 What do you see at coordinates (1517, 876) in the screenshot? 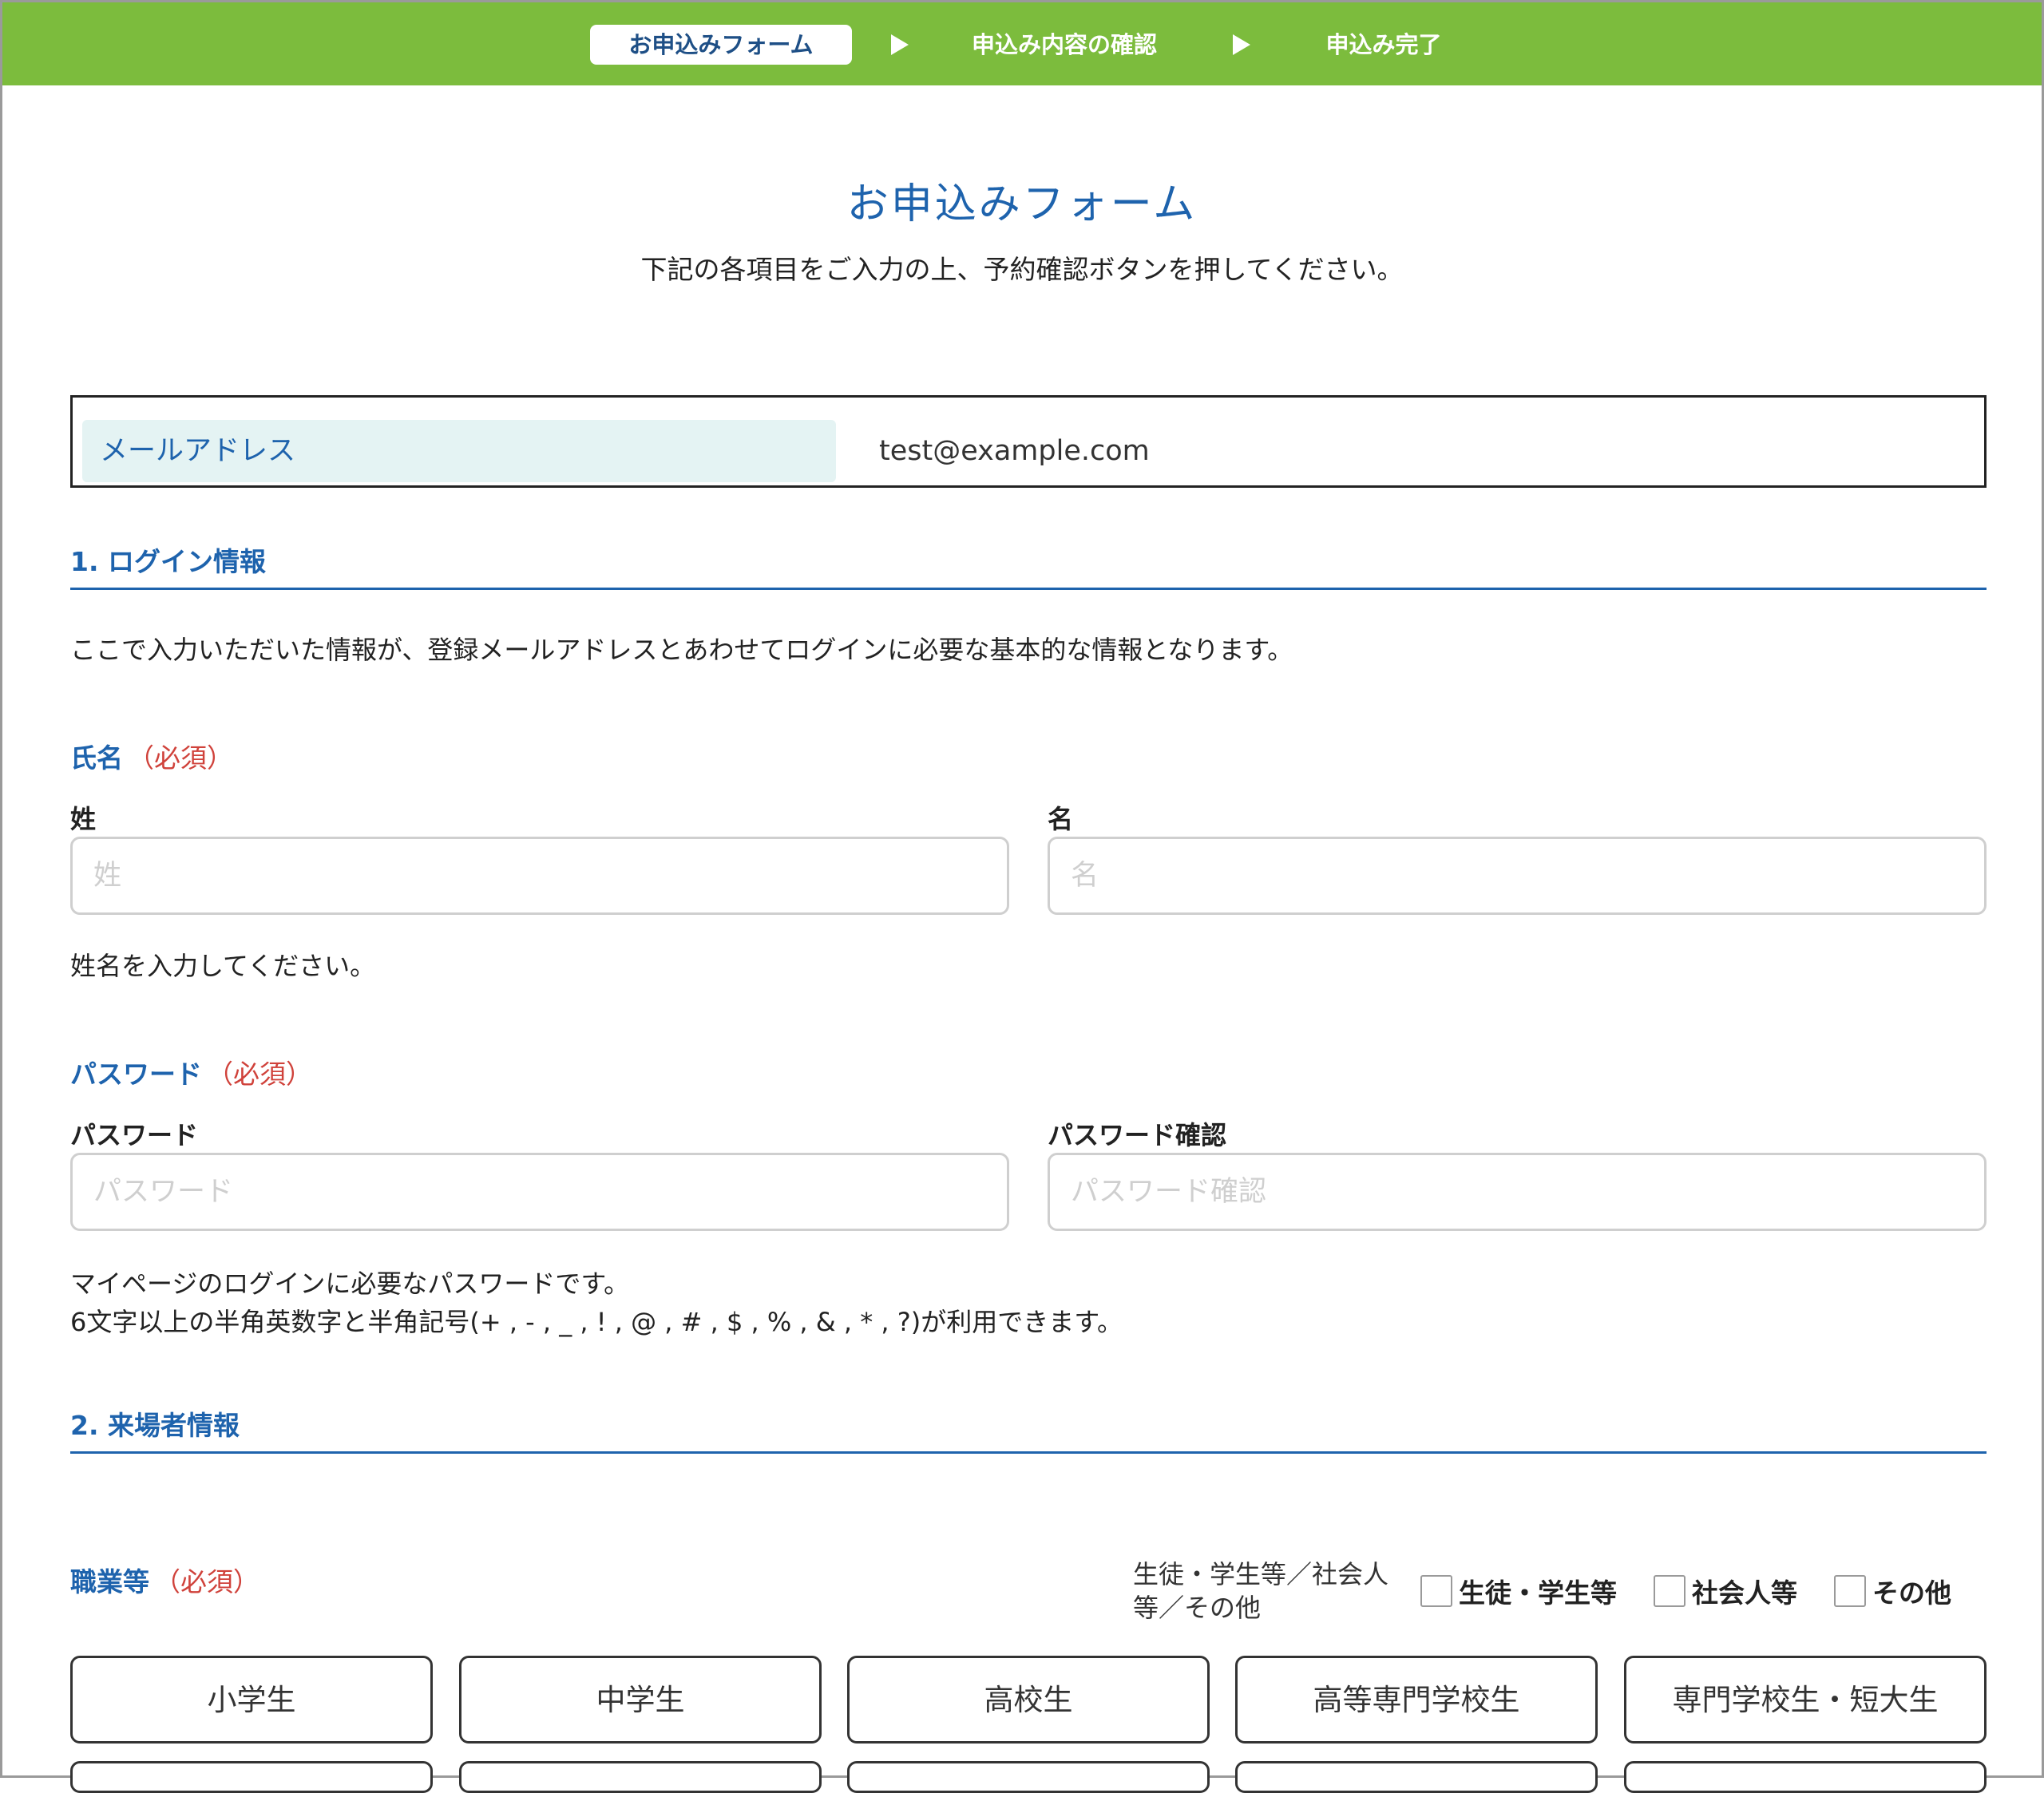
I see `first-name-input` at bounding box center [1517, 876].